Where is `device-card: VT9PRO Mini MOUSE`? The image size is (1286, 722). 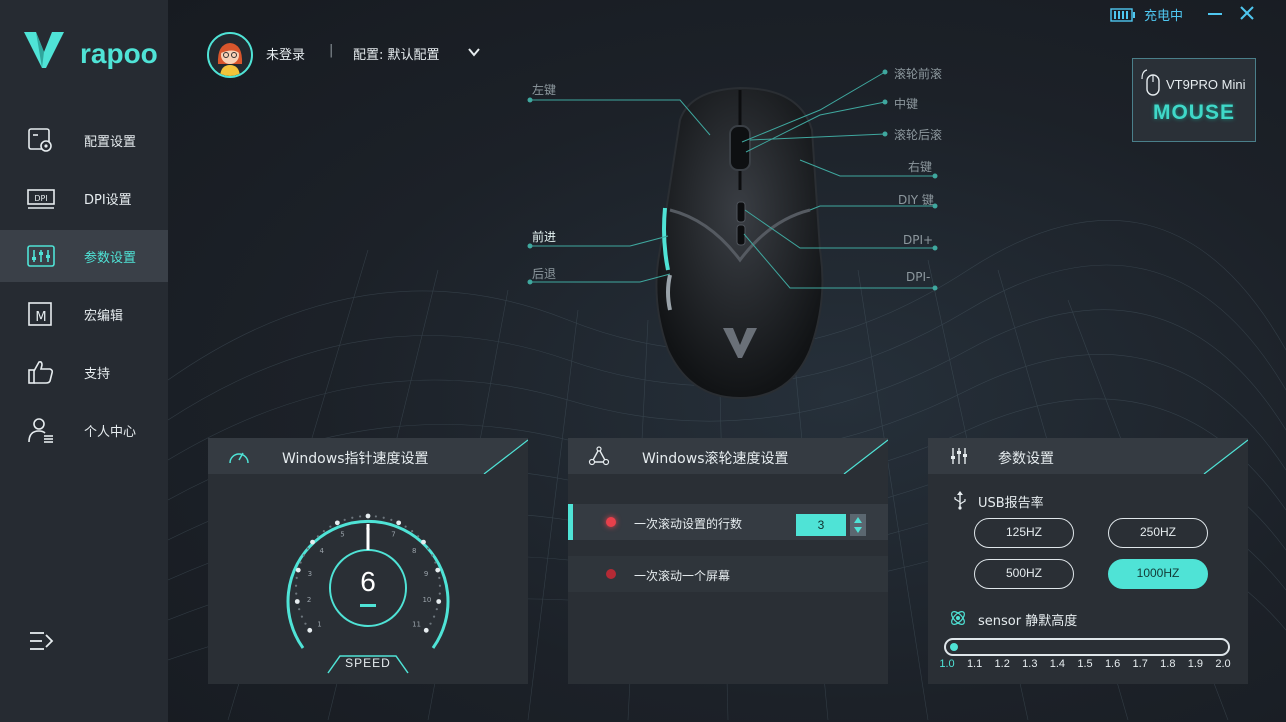
device-card: VT9PRO Mini MOUSE is located at coordinates (1194, 100).